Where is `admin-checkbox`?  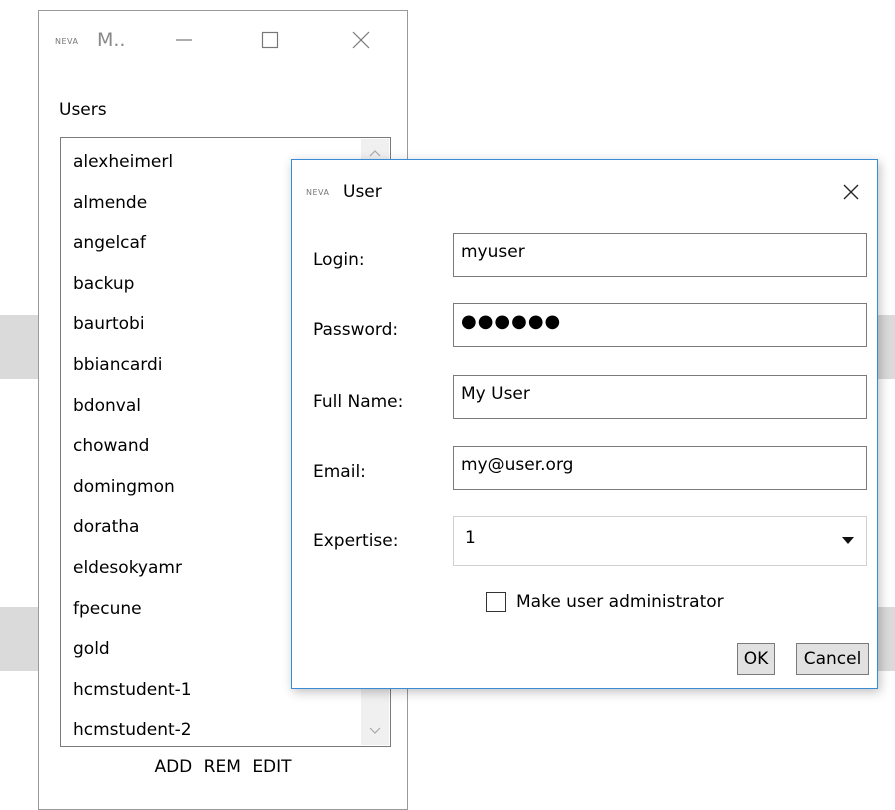
admin-checkbox is located at coordinates (496, 602).